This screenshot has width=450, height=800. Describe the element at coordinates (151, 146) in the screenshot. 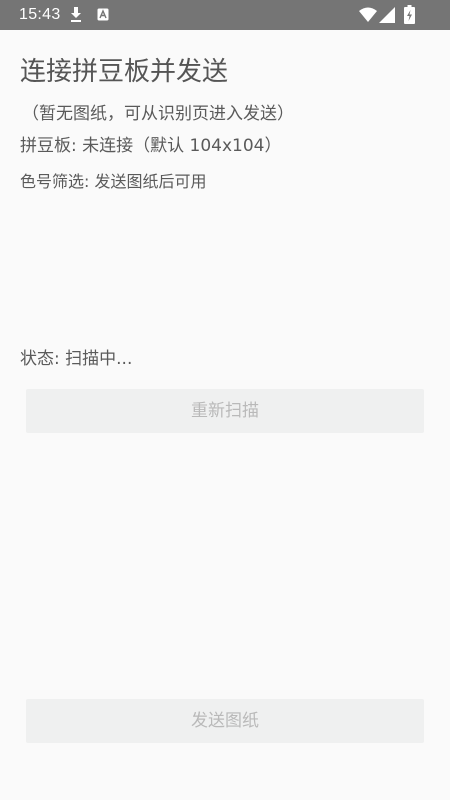

I see `board-status-text: 拼豆板: 未连接（默认 104x104）` at that location.